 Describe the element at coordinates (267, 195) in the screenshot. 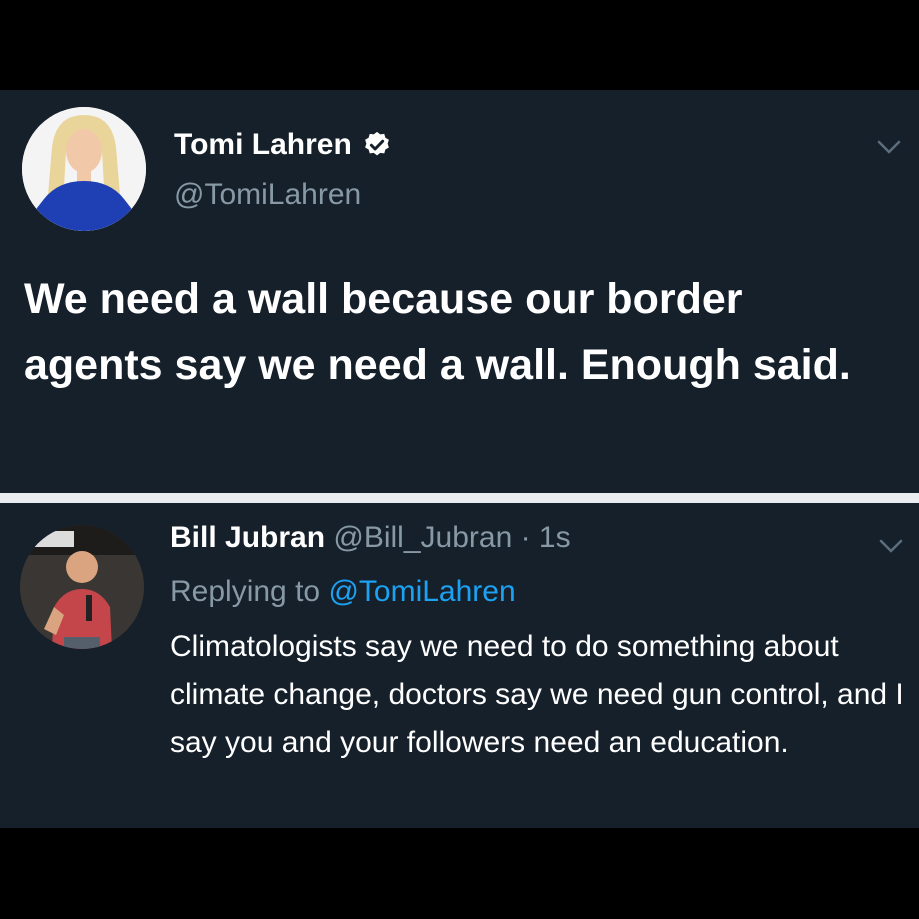

I see `handle: @TomiLahren` at that location.